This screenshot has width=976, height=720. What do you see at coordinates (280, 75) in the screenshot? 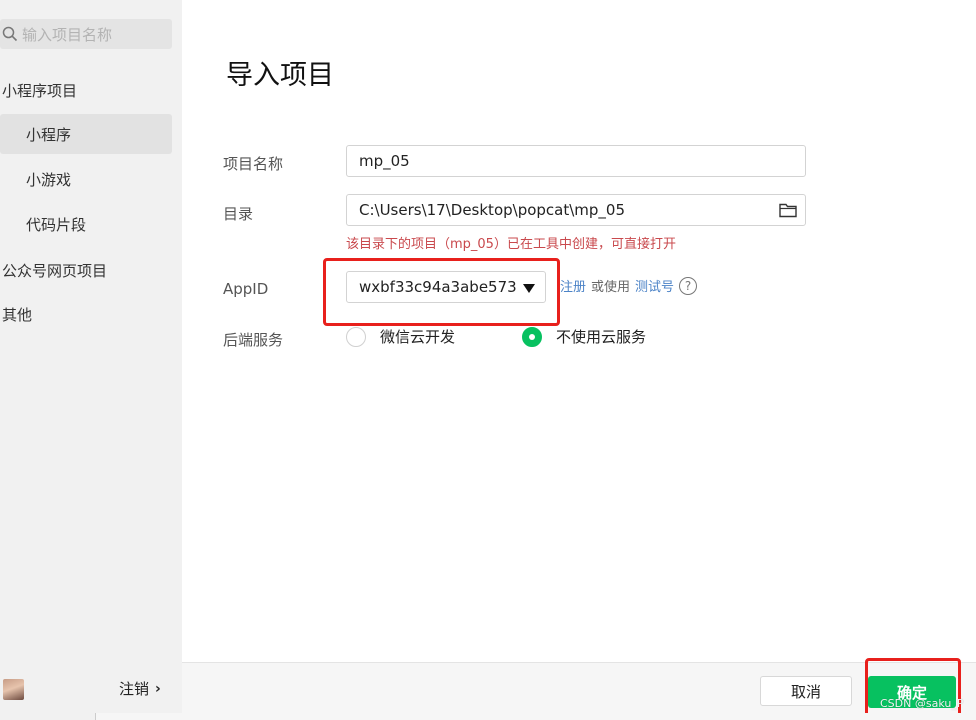
I see `page-title: 导入项目` at bounding box center [280, 75].